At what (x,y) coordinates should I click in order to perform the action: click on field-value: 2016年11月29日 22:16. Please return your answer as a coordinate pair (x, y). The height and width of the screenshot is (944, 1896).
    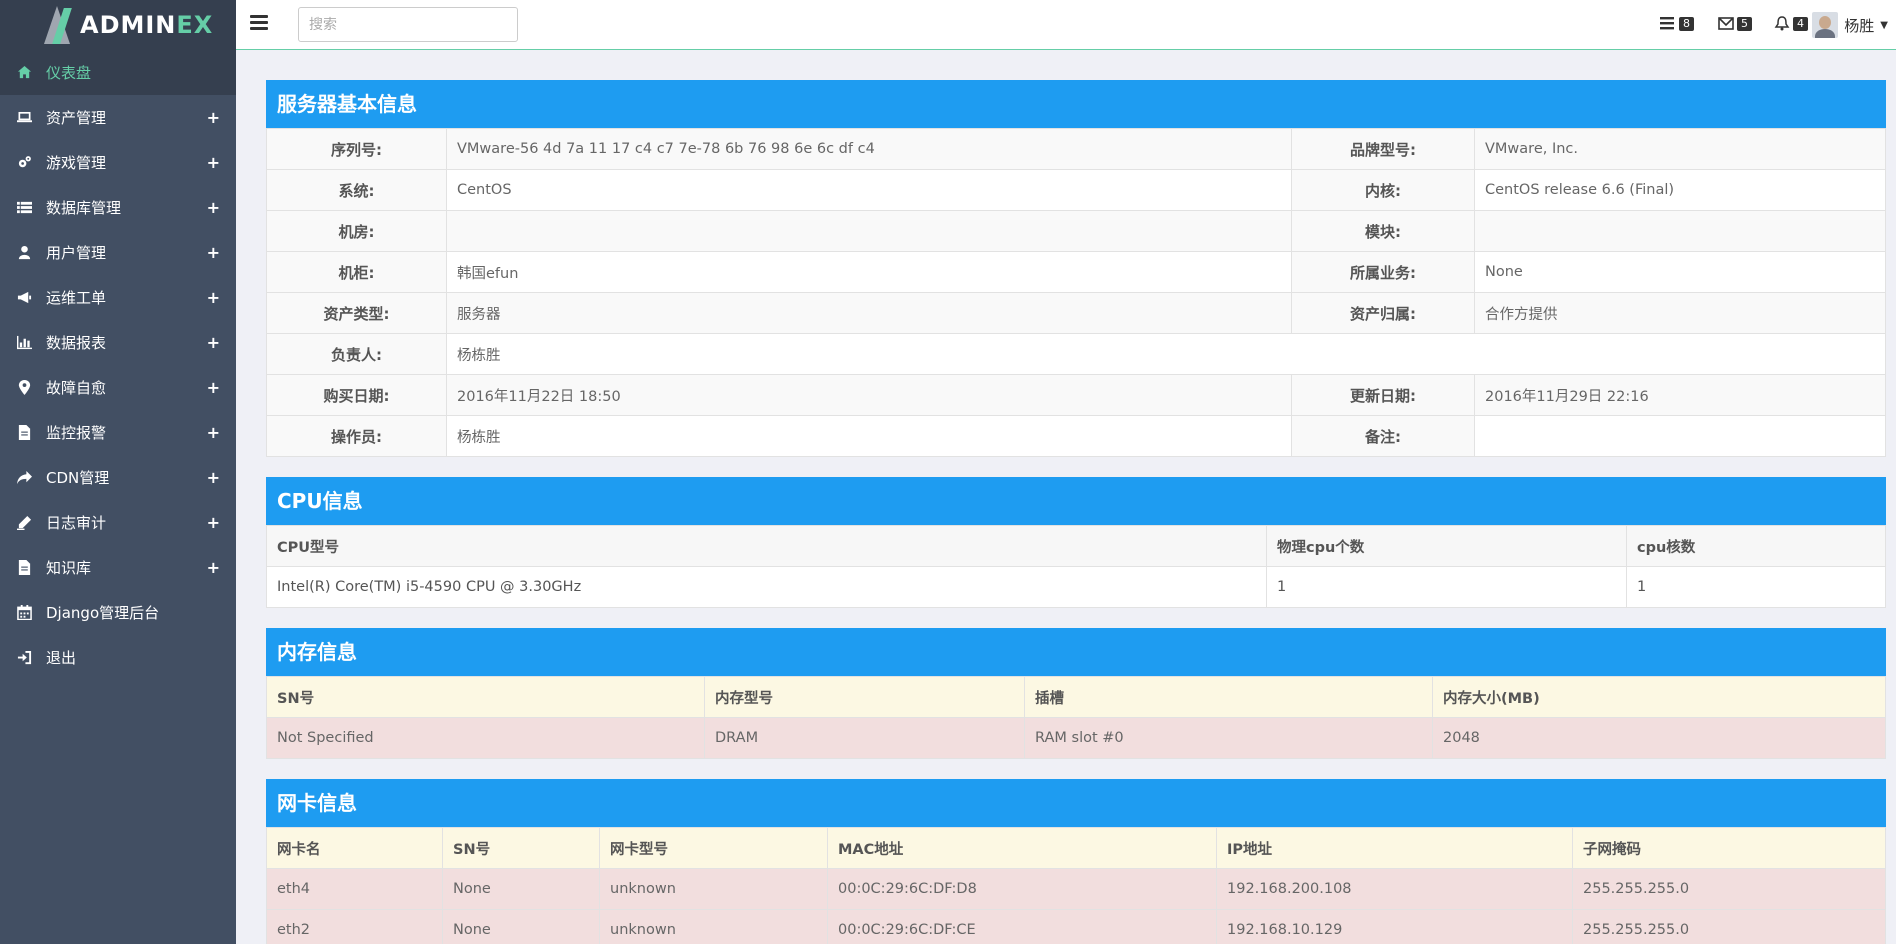
    Looking at the image, I should click on (1680, 395).